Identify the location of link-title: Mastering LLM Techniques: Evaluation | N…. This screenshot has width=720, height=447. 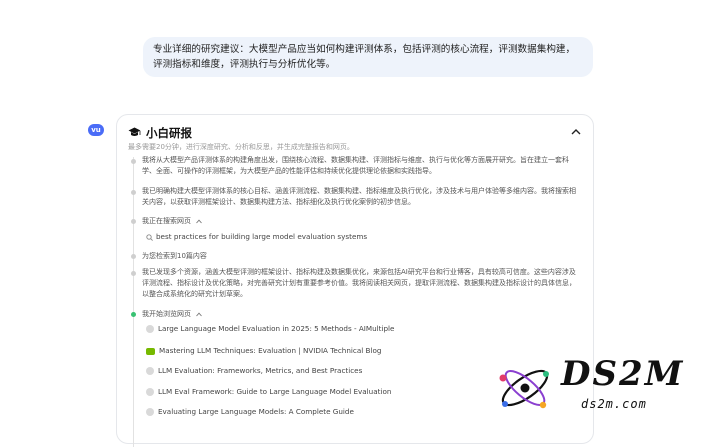
(270, 350).